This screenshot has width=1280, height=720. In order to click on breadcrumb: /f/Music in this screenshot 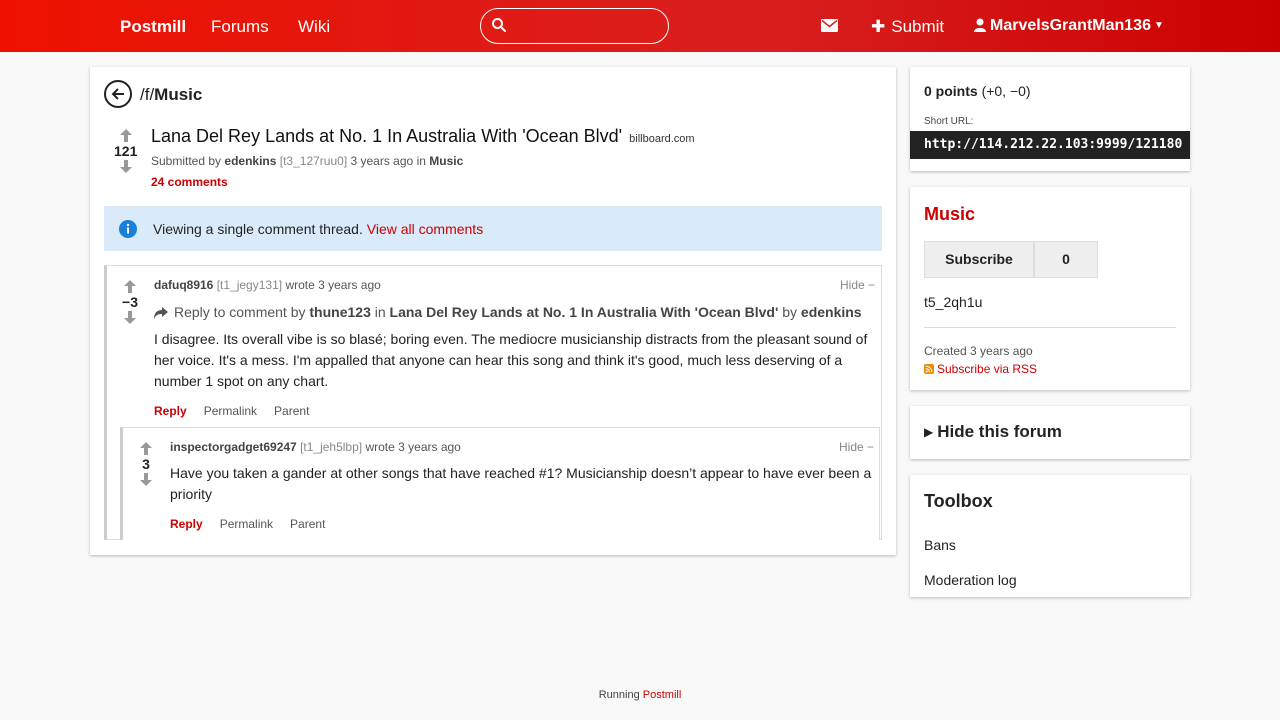, I will do `click(171, 95)`.